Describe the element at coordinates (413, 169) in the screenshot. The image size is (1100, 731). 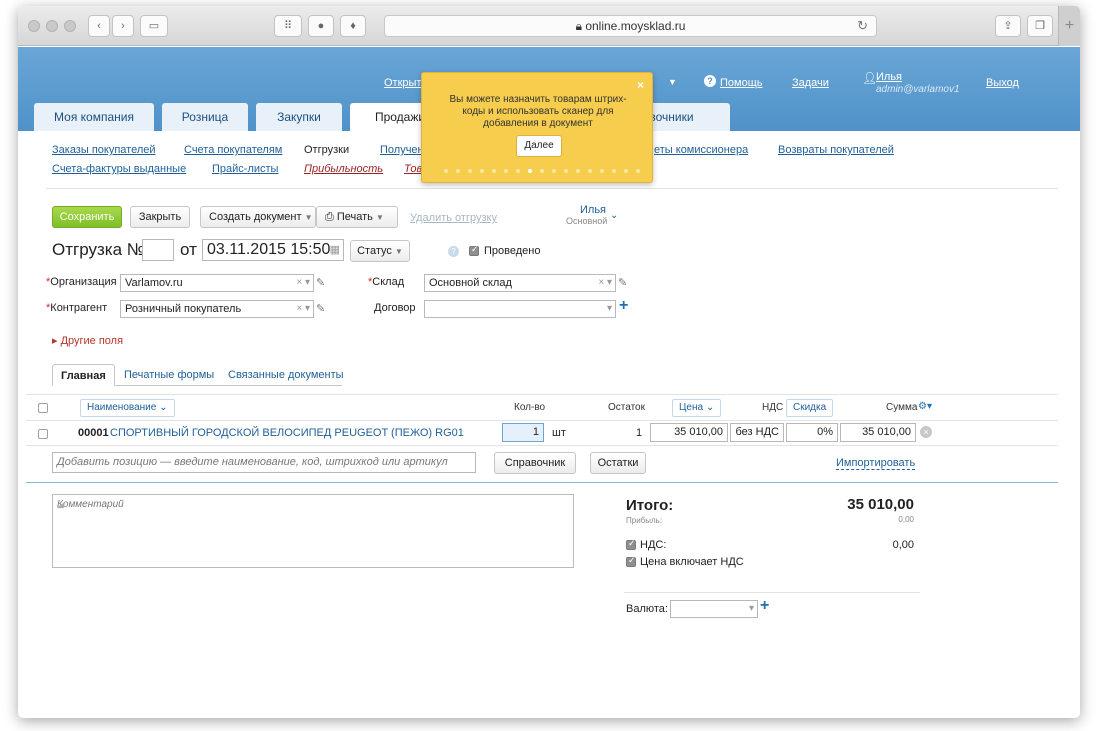
I see `subnav-goods: Тов` at that location.